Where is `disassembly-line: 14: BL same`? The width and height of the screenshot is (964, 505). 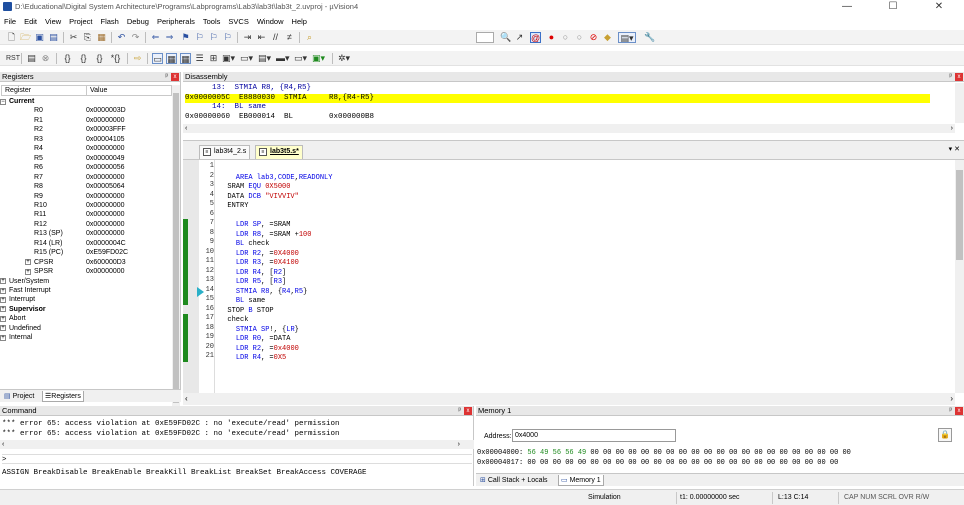 disassembly-line: 14: BL same is located at coordinates (557, 107).